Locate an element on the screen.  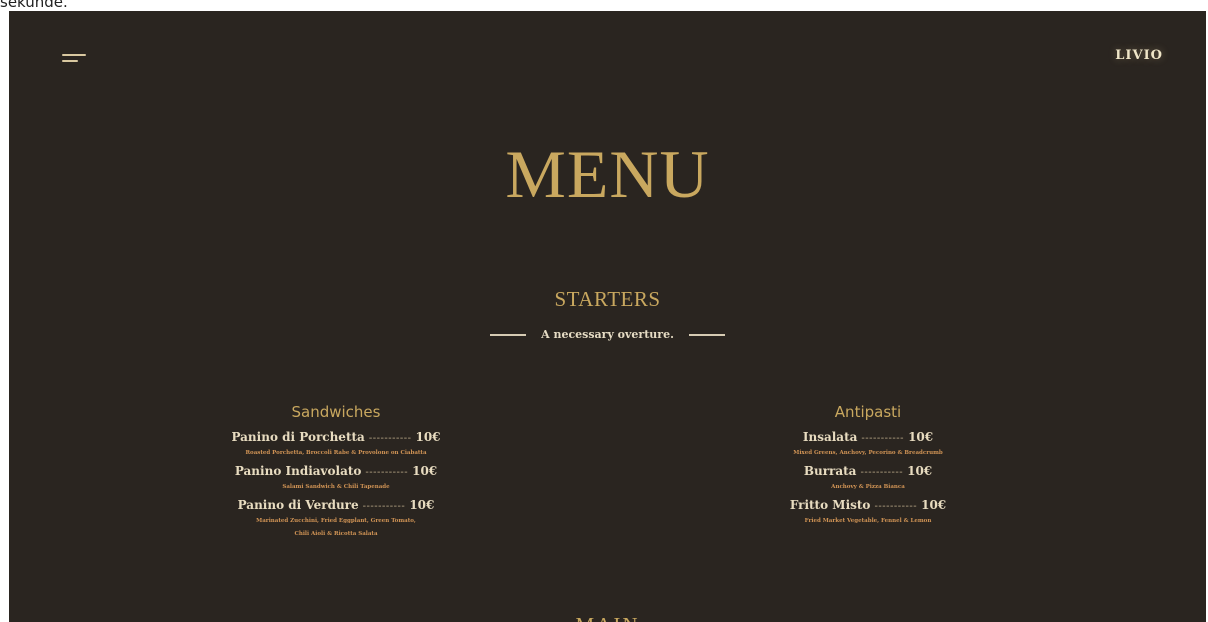
section-title-main: MAIN is located at coordinates (607, 617).